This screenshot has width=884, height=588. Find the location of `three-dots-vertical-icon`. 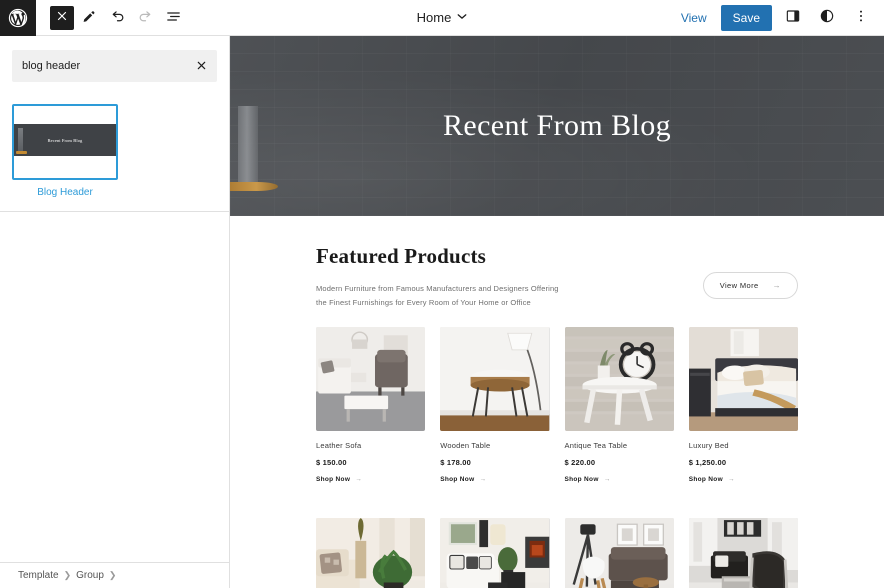

three-dots-vertical-icon is located at coordinates (861, 17).